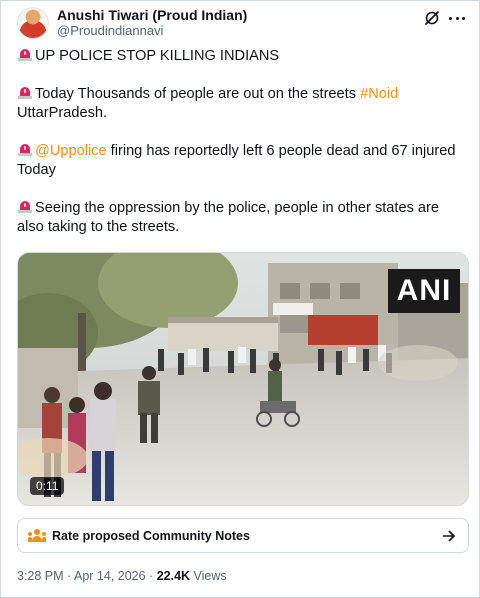 Image resolution: width=480 pixels, height=598 pixels. I want to click on post-meta: 3:28 PM · Apr 14, 2026 · 22.4K Views, so click(122, 576).